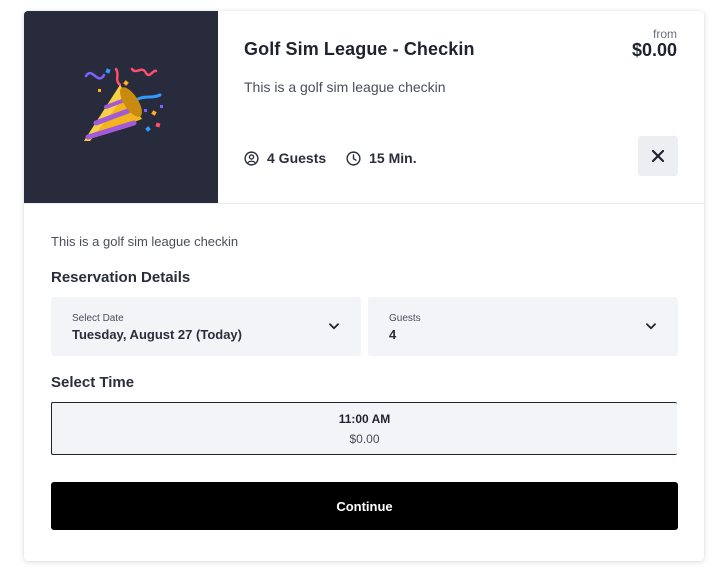  What do you see at coordinates (393, 334) in the screenshot?
I see `guests-select-value: 4` at bounding box center [393, 334].